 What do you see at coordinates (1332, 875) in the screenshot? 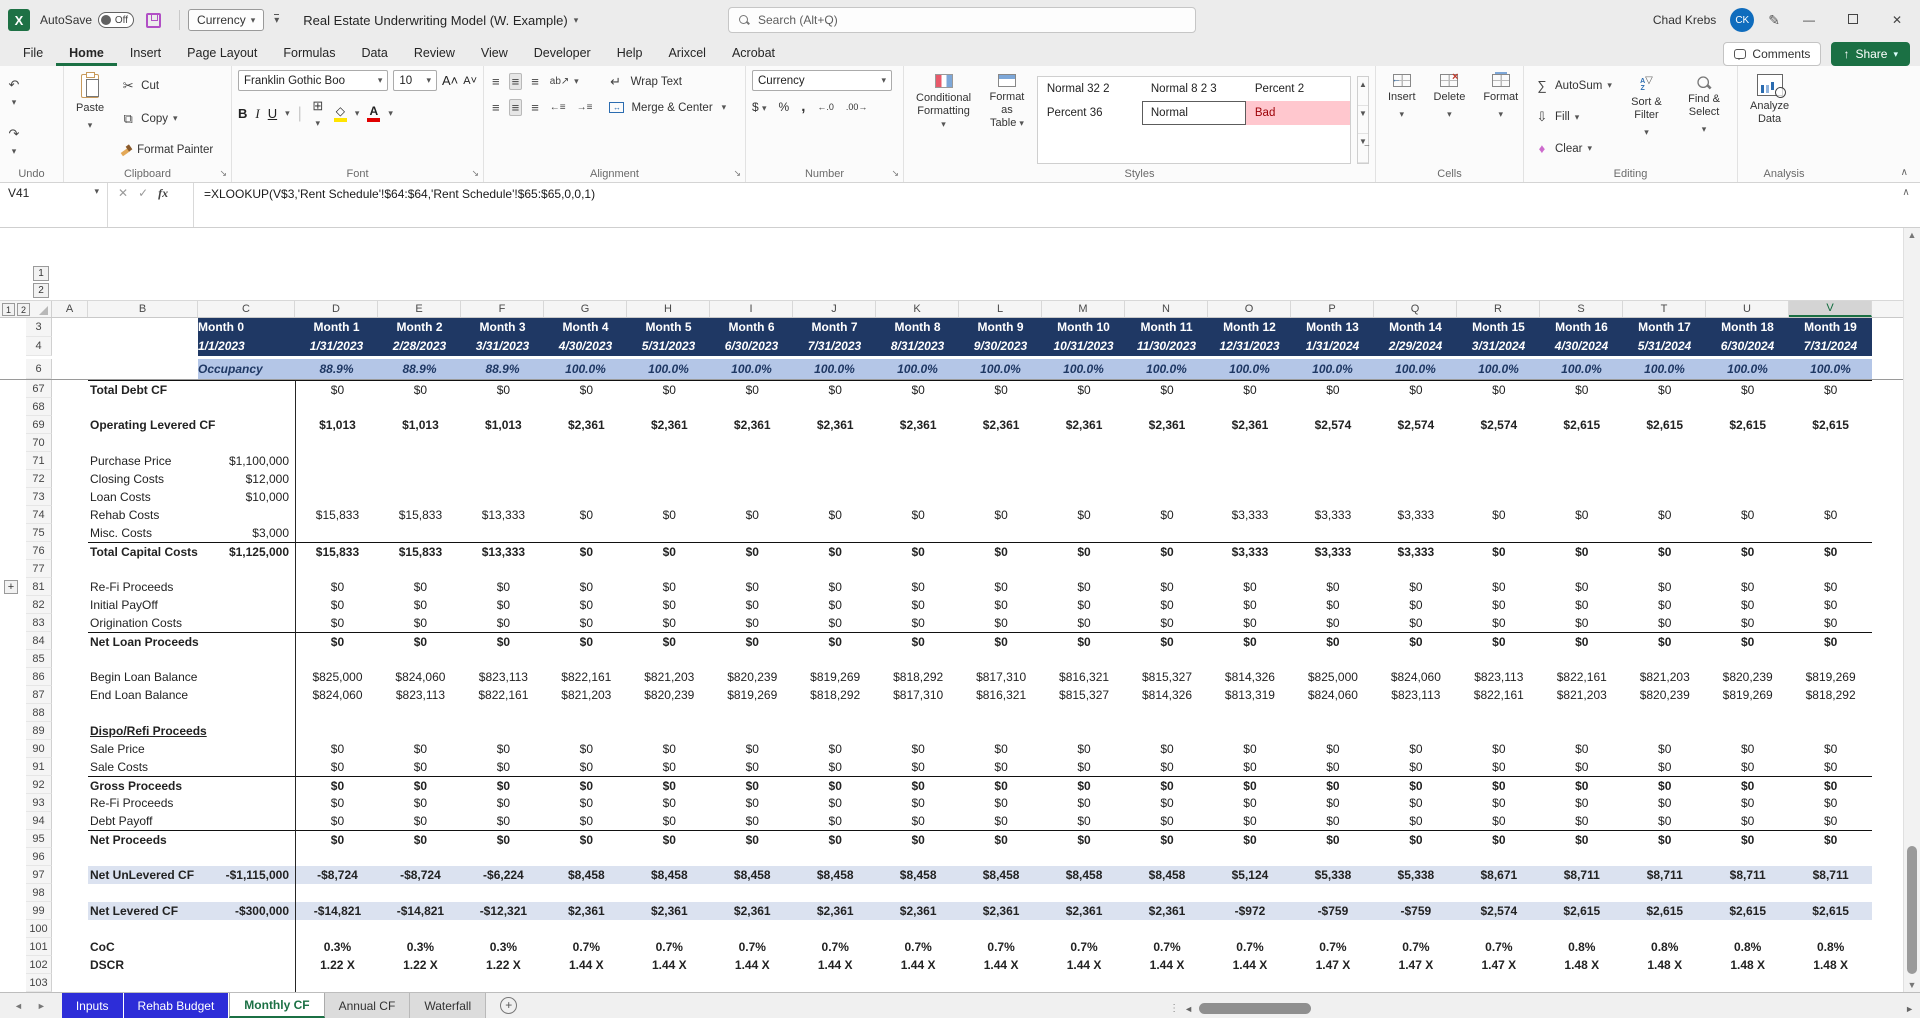
I see `cell: $5,338` at bounding box center [1332, 875].